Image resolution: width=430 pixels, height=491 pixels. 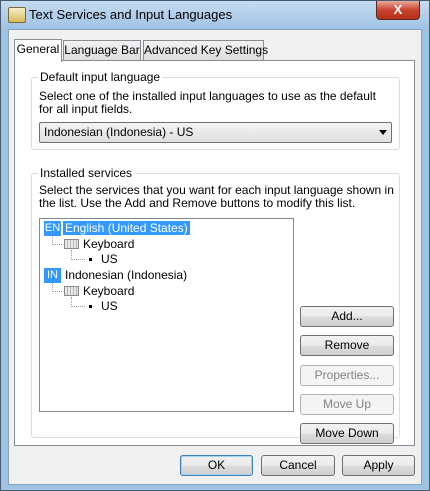 What do you see at coordinates (52, 275) in the screenshot?
I see `tree-badge-in: IN` at bounding box center [52, 275].